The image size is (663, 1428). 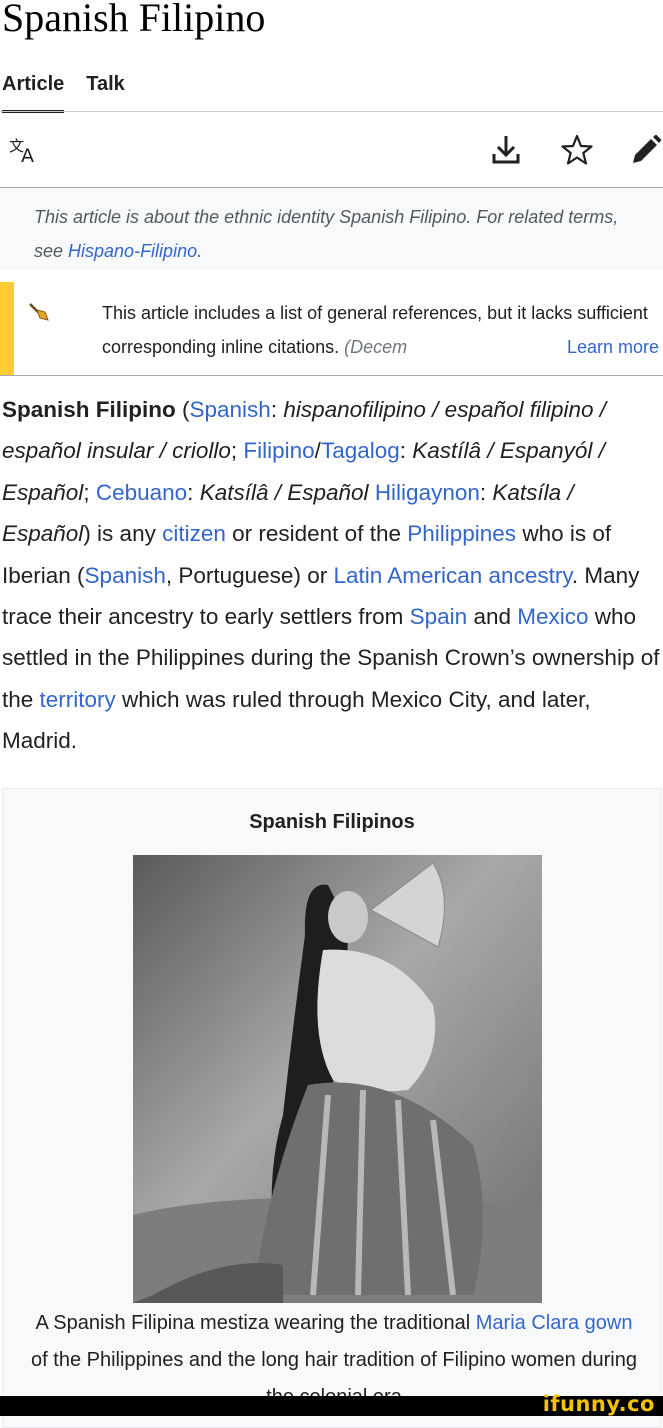 What do you see at coordinates (182, 409) in the screenshot?
I see `lead-text: (` at bounding box center [182, 409].